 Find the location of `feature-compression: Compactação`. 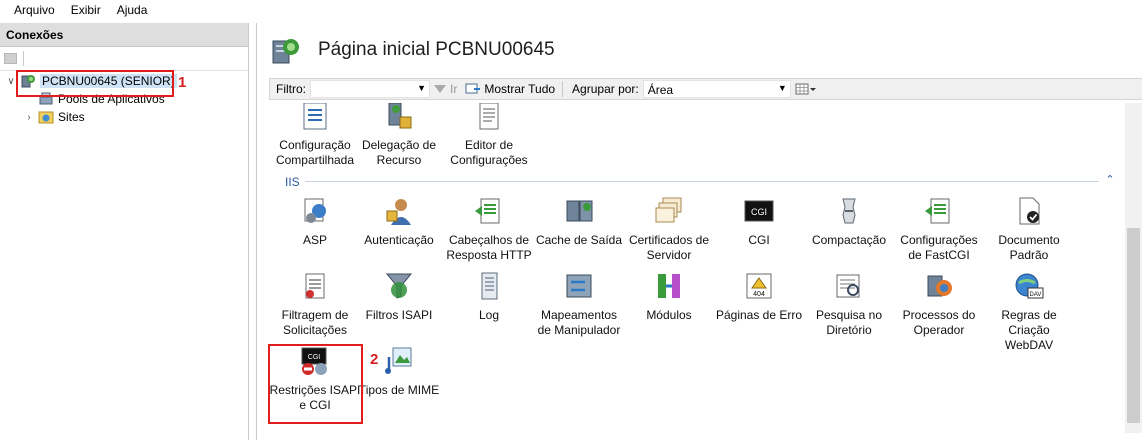

feature-compression: Compactação is located at coordinates (849, 221).